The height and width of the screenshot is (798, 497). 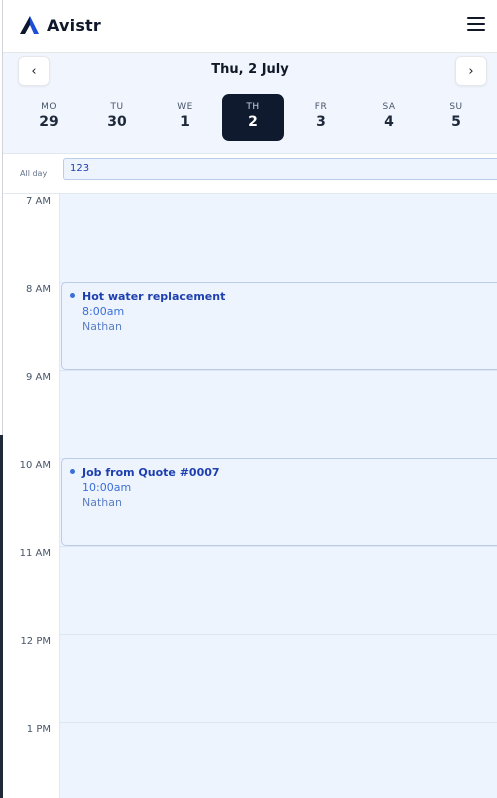 I want to click on day-number: 30, so click(x=117, y=122).